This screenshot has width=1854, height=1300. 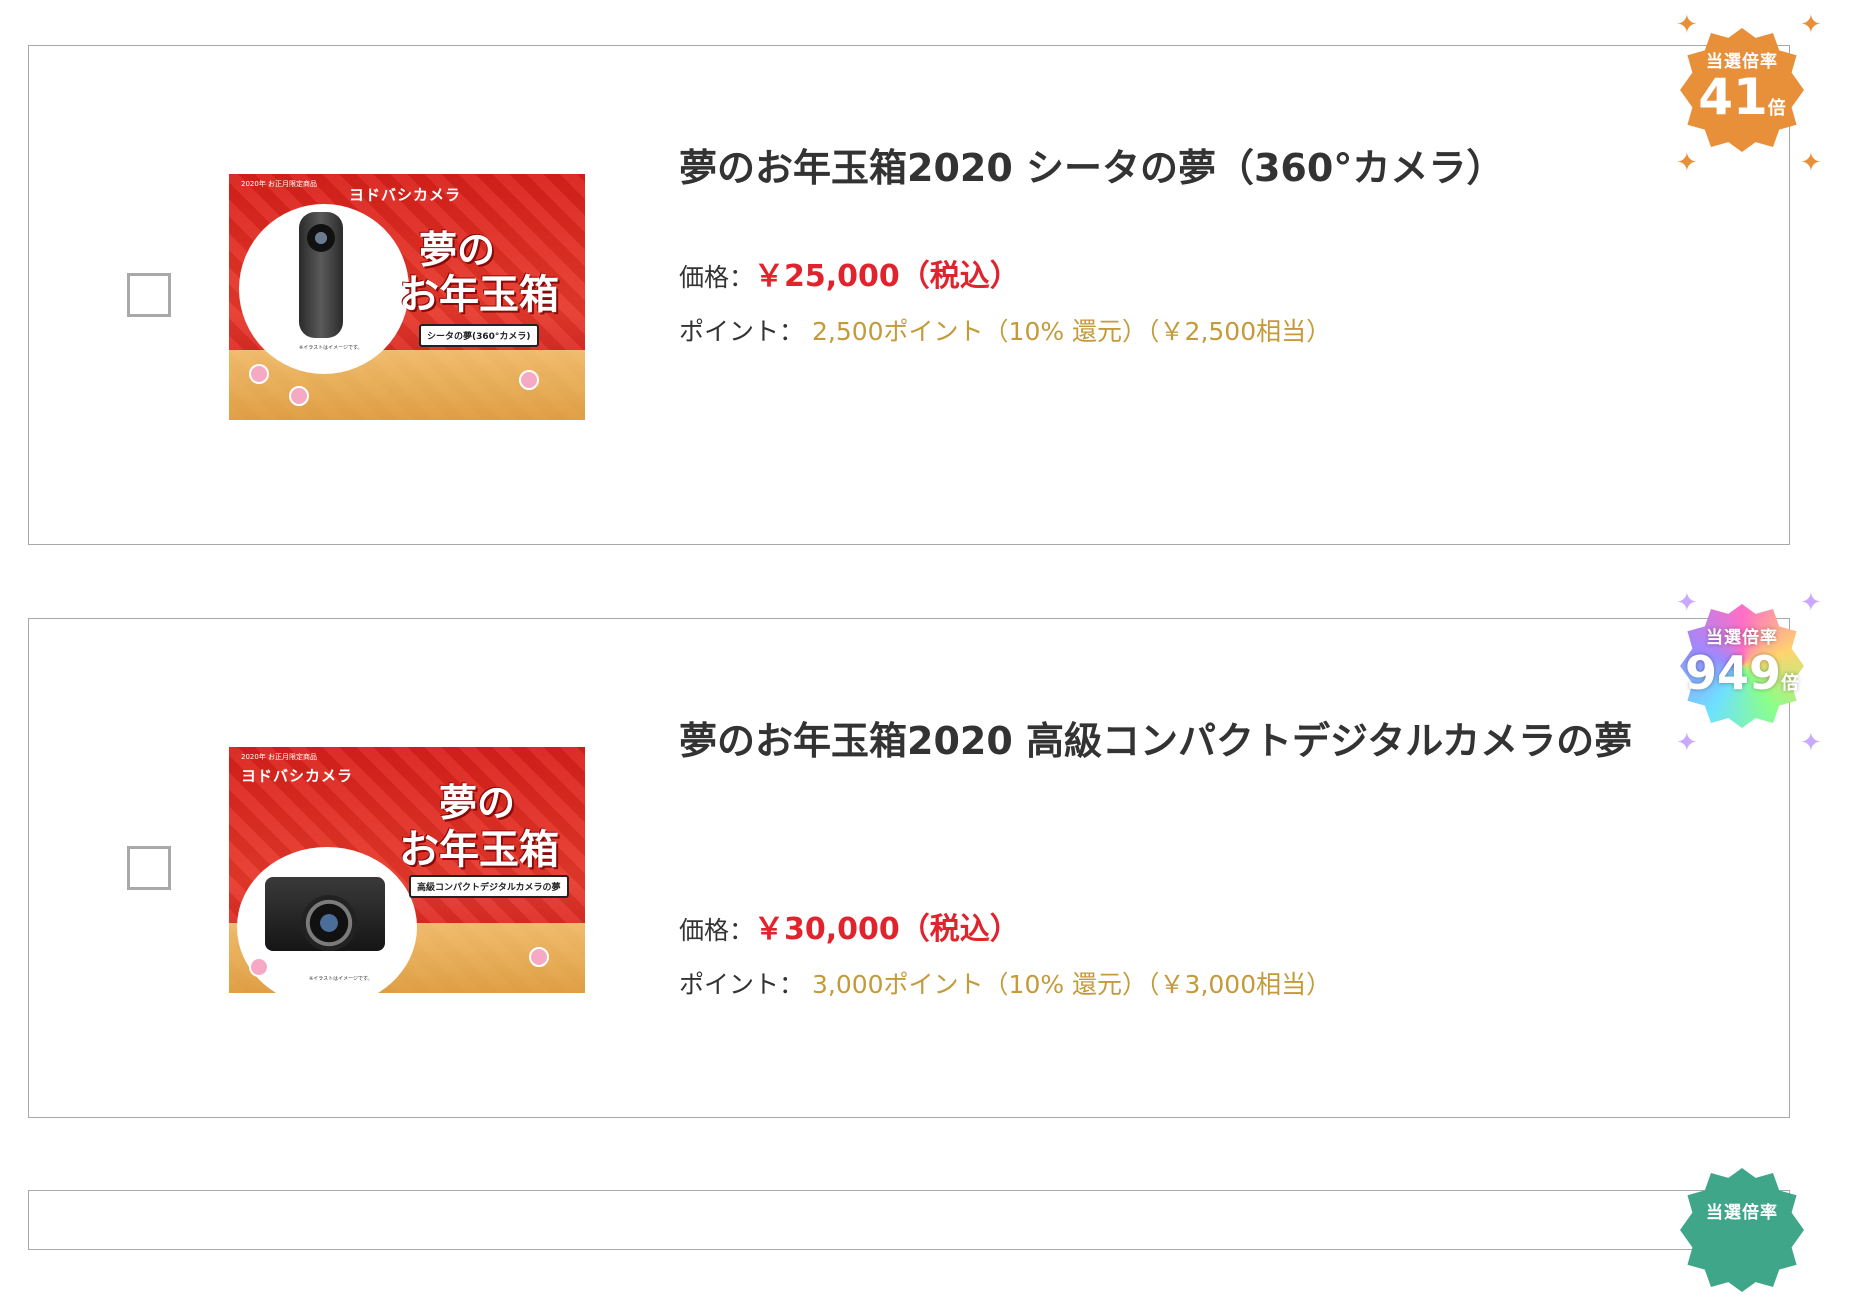 I want to click on price-row: 価格：￥25,000（税込）, so click(x=849, y=273).